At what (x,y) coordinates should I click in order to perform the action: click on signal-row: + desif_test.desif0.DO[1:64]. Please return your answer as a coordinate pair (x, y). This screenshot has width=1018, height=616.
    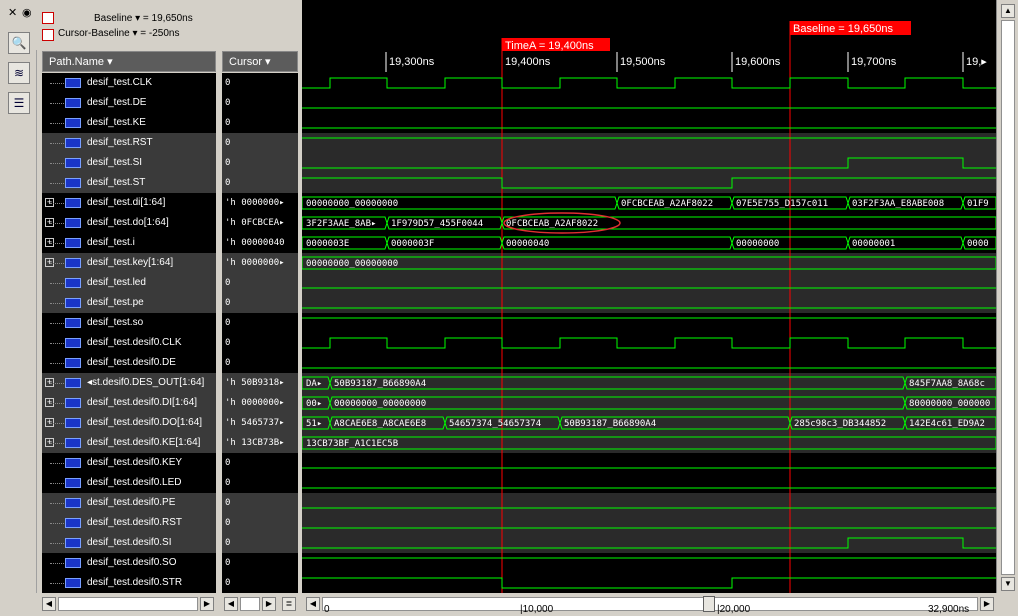
    Looking at the image, I should click on (129, 423).